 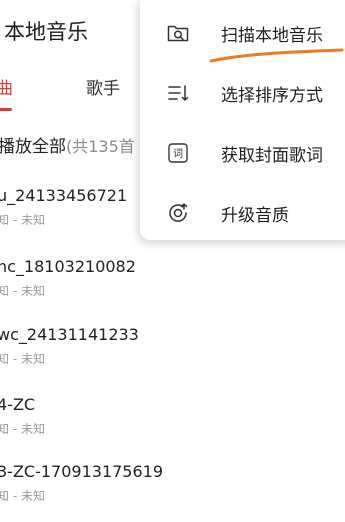 I want to click on song-title: wc_24131141233, so click(x=69, y=334).